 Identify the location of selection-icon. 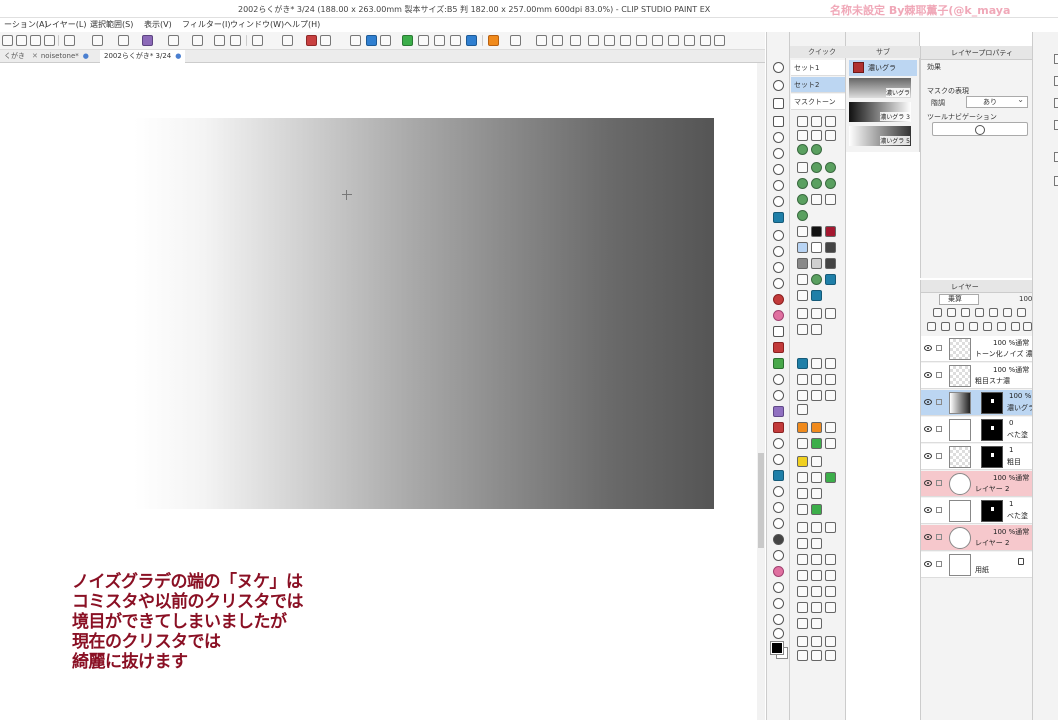
(287, 40).